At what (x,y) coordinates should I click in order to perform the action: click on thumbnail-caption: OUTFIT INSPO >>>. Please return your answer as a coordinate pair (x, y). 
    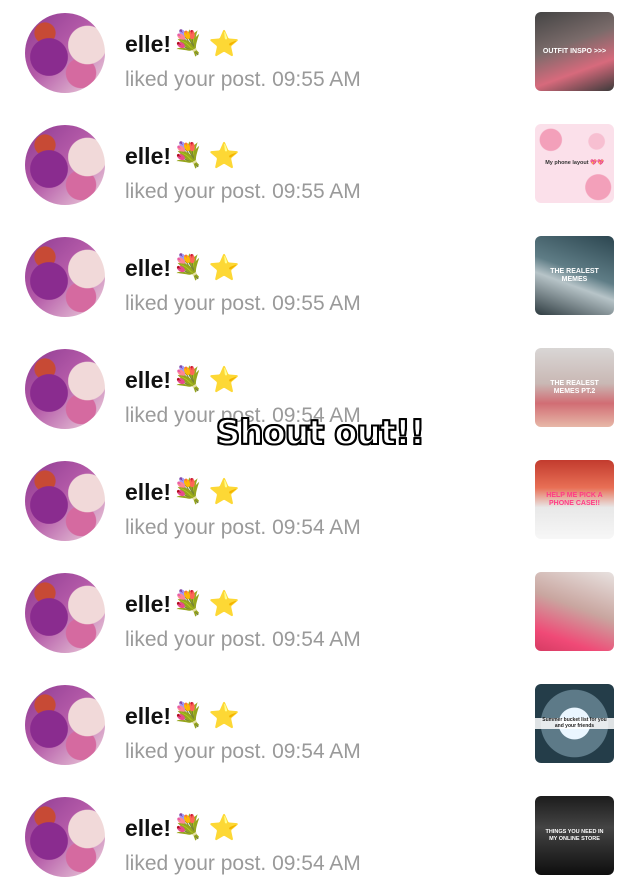
    Looking at the image, I should click on (574, 51).